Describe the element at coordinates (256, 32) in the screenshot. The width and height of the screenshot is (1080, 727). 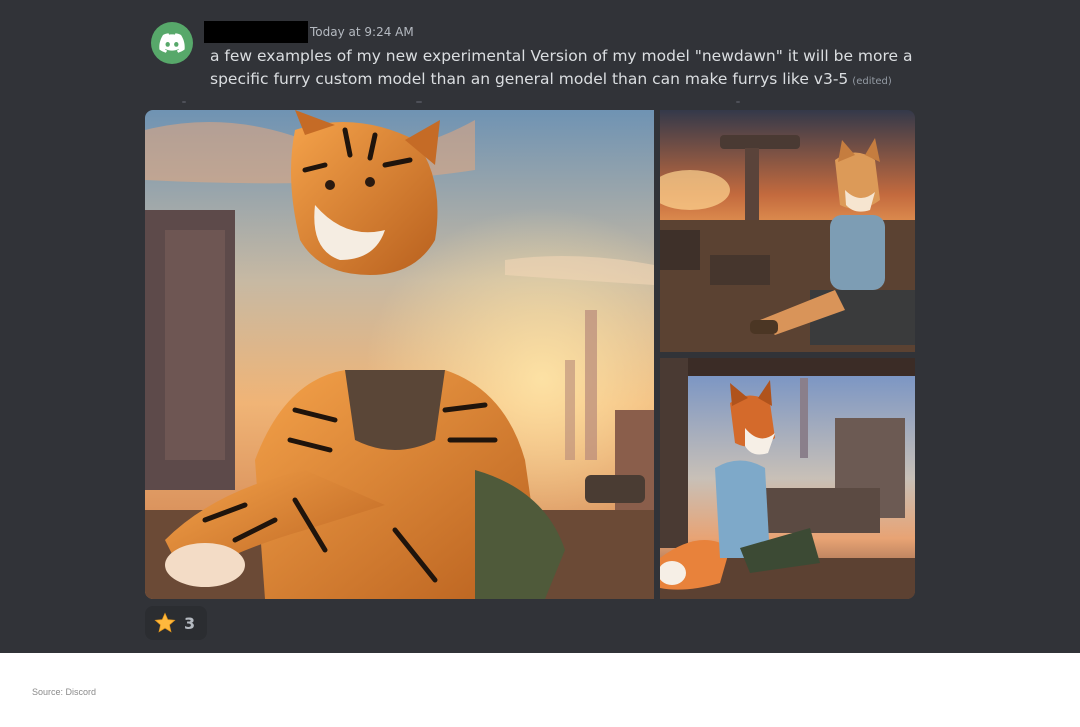
I see `redacted-username` at that location.